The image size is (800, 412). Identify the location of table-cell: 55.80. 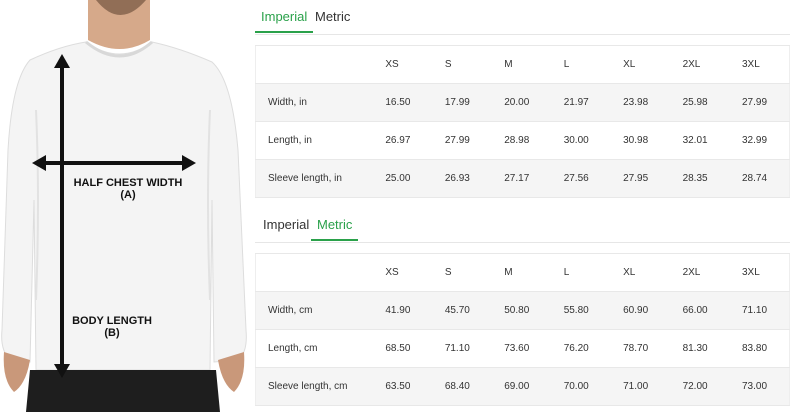
(581, 310).